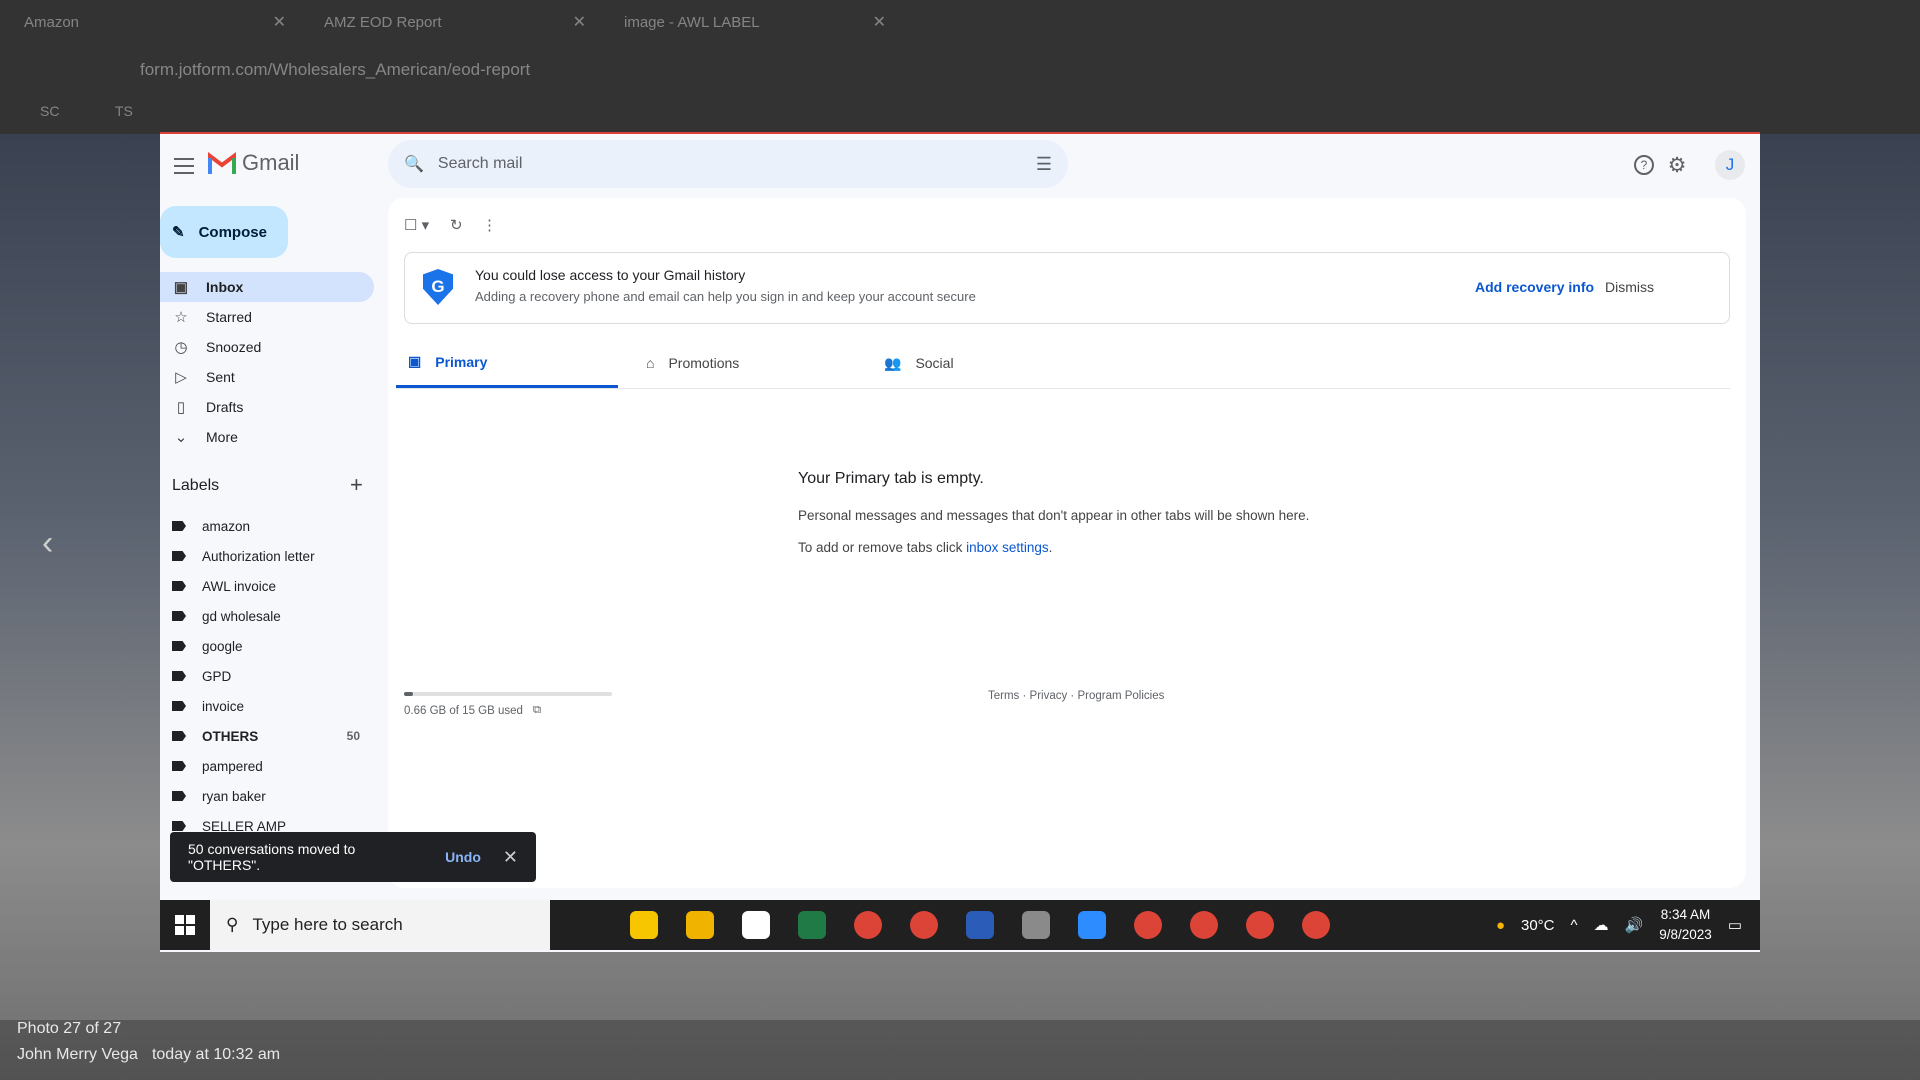 This screenshot has width=1920, height=1080. I want to click on undo-button: Undo, so click(463, 857).